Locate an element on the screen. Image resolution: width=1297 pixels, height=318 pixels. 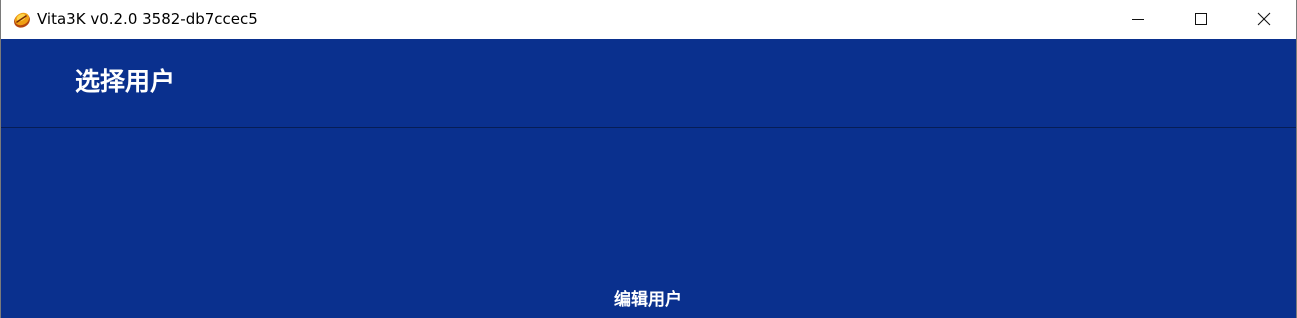
edit-user-button: 编辑用户 is located at coordinates (648, 300).